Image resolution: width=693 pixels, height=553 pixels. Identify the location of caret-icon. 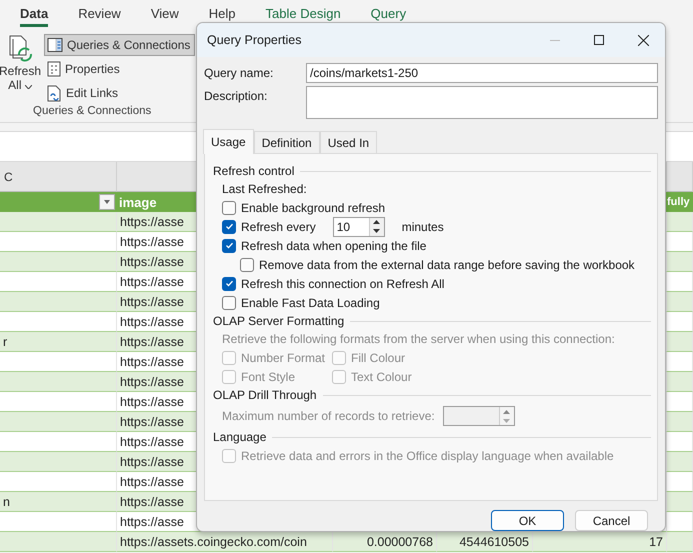
(28, 87).